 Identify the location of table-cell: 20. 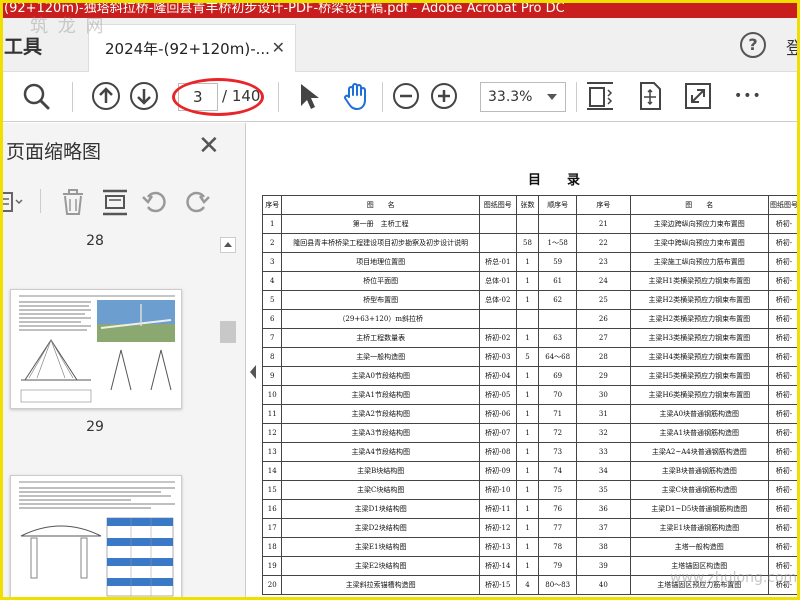
(272, 585).